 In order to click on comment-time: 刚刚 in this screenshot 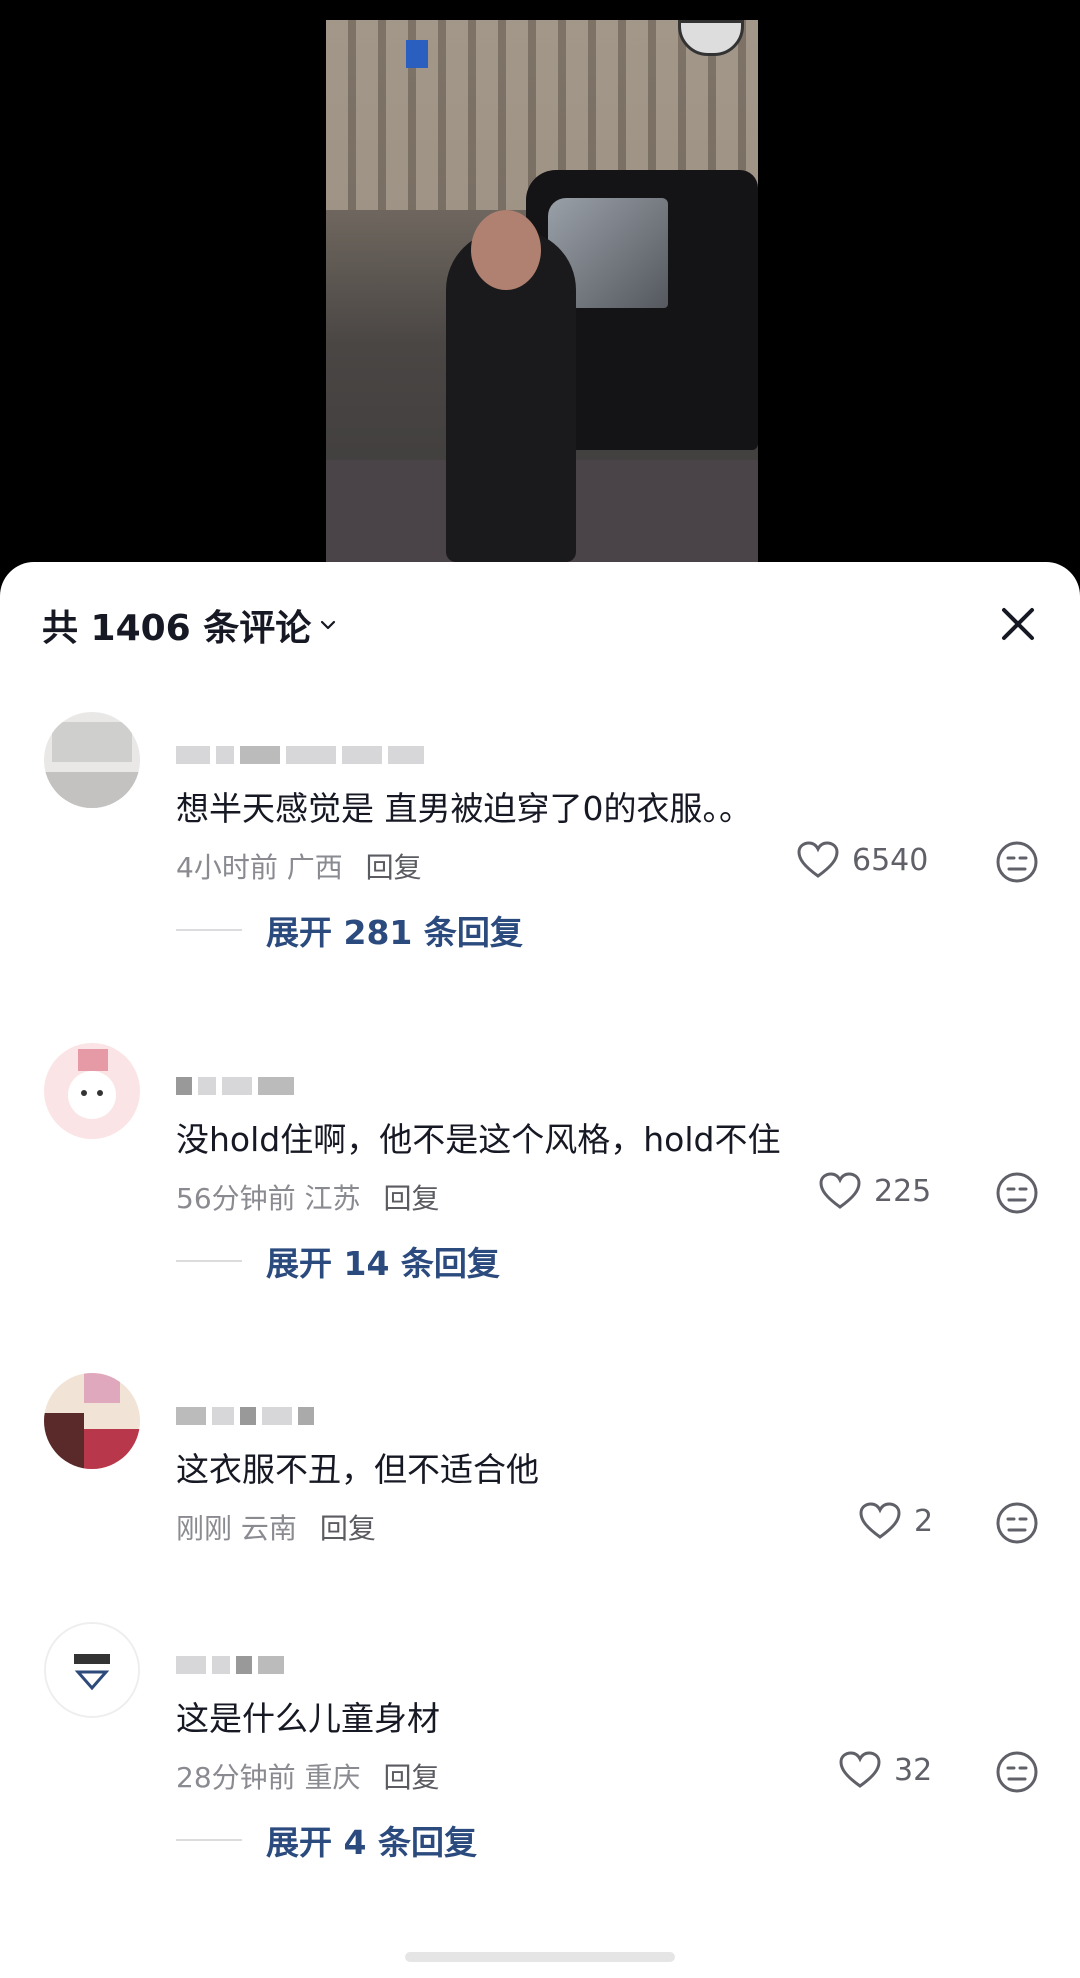, I will do `click(204, 1528)`.